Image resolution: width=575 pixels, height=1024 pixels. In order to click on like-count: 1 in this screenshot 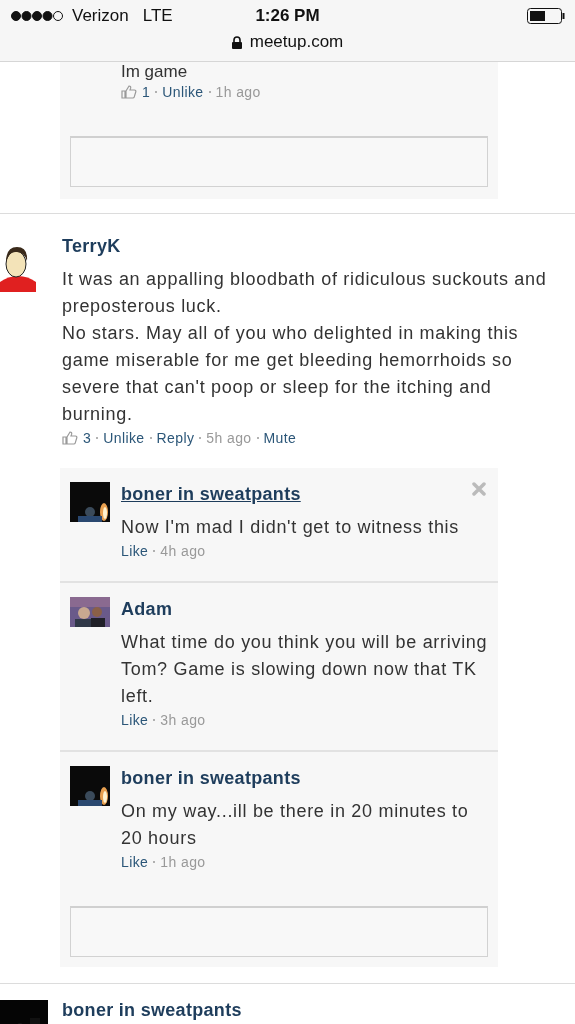, I will do `click(146, 92)`.